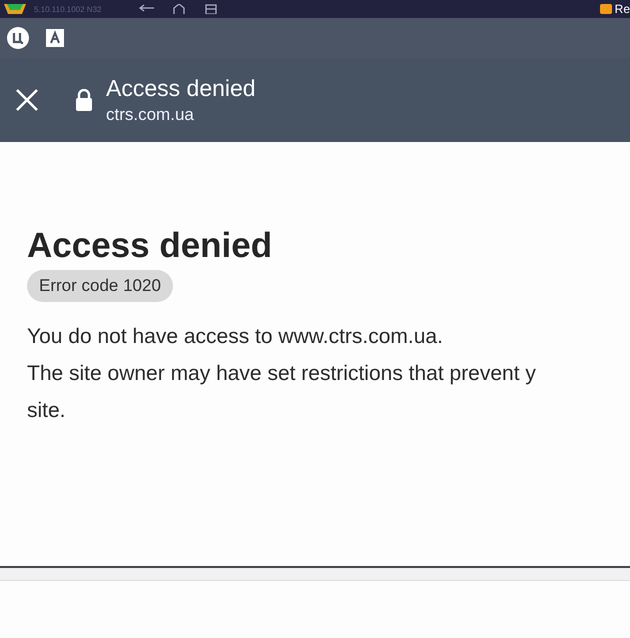  What do you see at coordinates (15, 9) in the screenshot?
I see `stack-logo-icon` at bounding box center [15, 9].